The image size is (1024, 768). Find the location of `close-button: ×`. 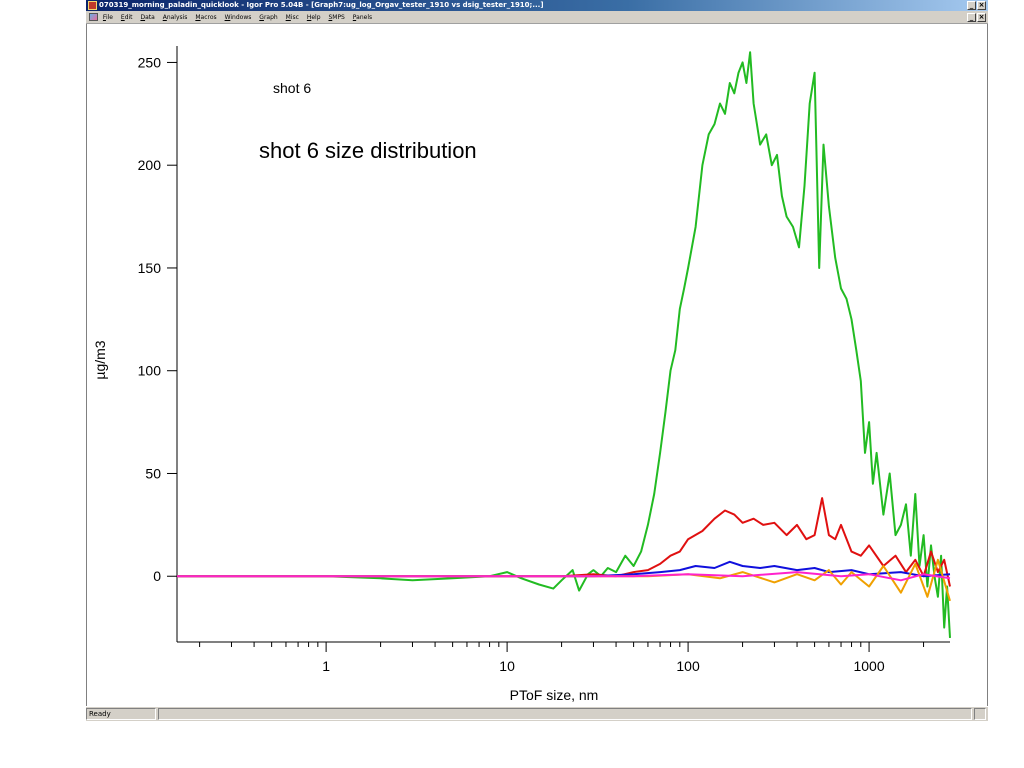

close-button: × is located at coordinates (981, 5).